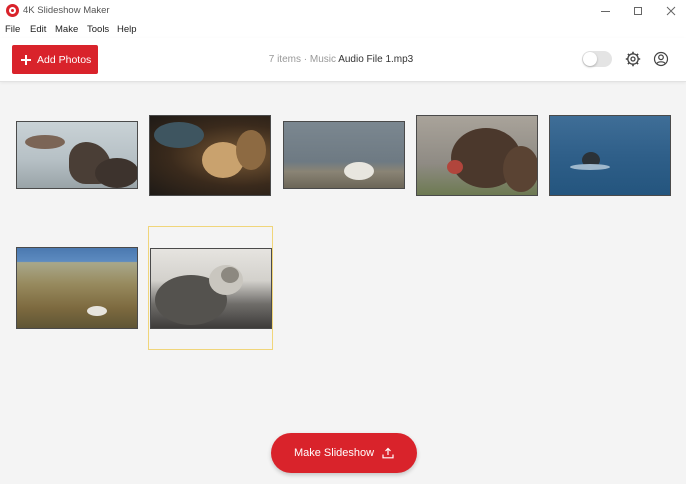 The width and height of the screenshot is (686, 484). What do you see at coordinates (334, 453) in the screenshot?
I see `make-slideshow-label: Make Slideshow` at bounding box center [334, 453].